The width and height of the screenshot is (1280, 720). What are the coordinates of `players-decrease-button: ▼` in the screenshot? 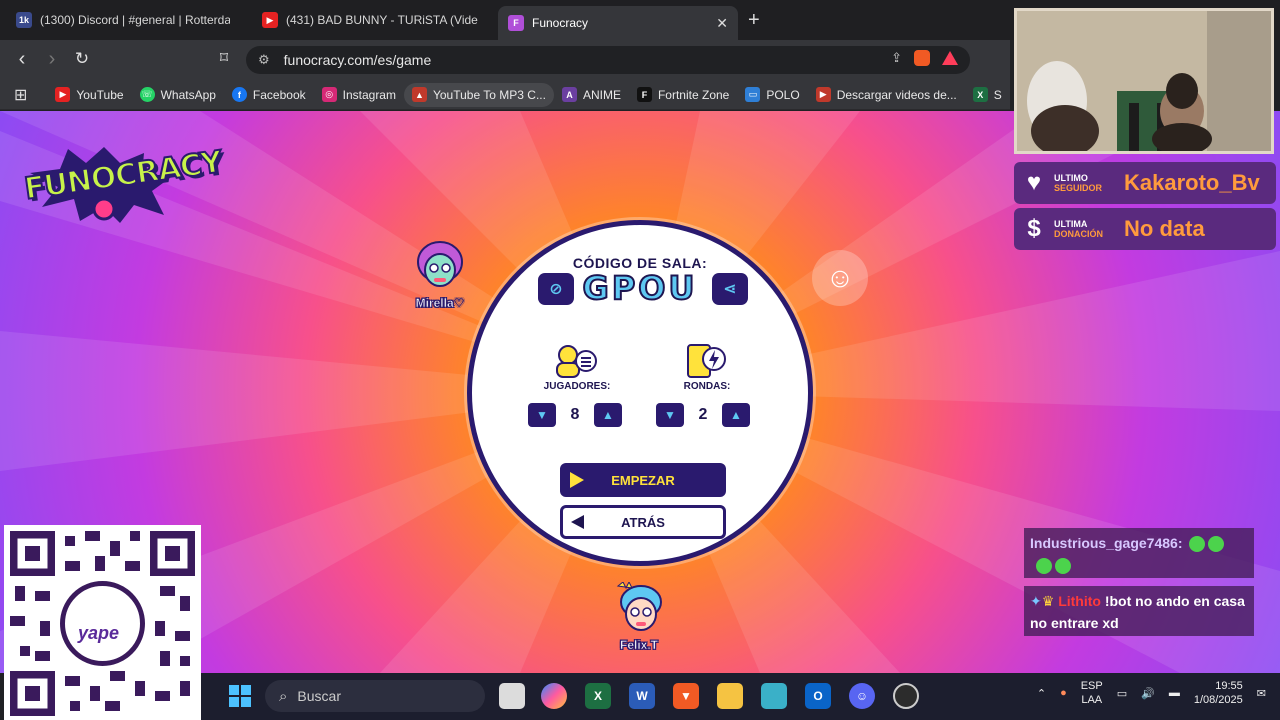 It's located at (542, 415).